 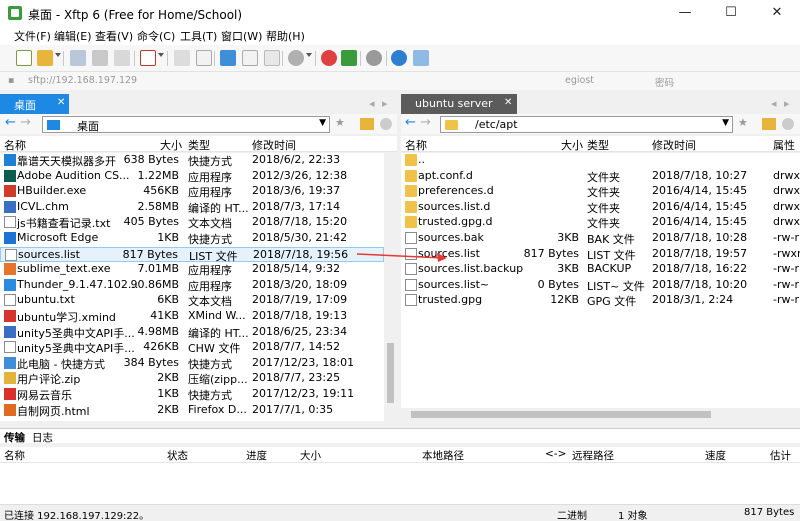 I want to click on menu-command: 命令(C), so click(x=156, y=36).